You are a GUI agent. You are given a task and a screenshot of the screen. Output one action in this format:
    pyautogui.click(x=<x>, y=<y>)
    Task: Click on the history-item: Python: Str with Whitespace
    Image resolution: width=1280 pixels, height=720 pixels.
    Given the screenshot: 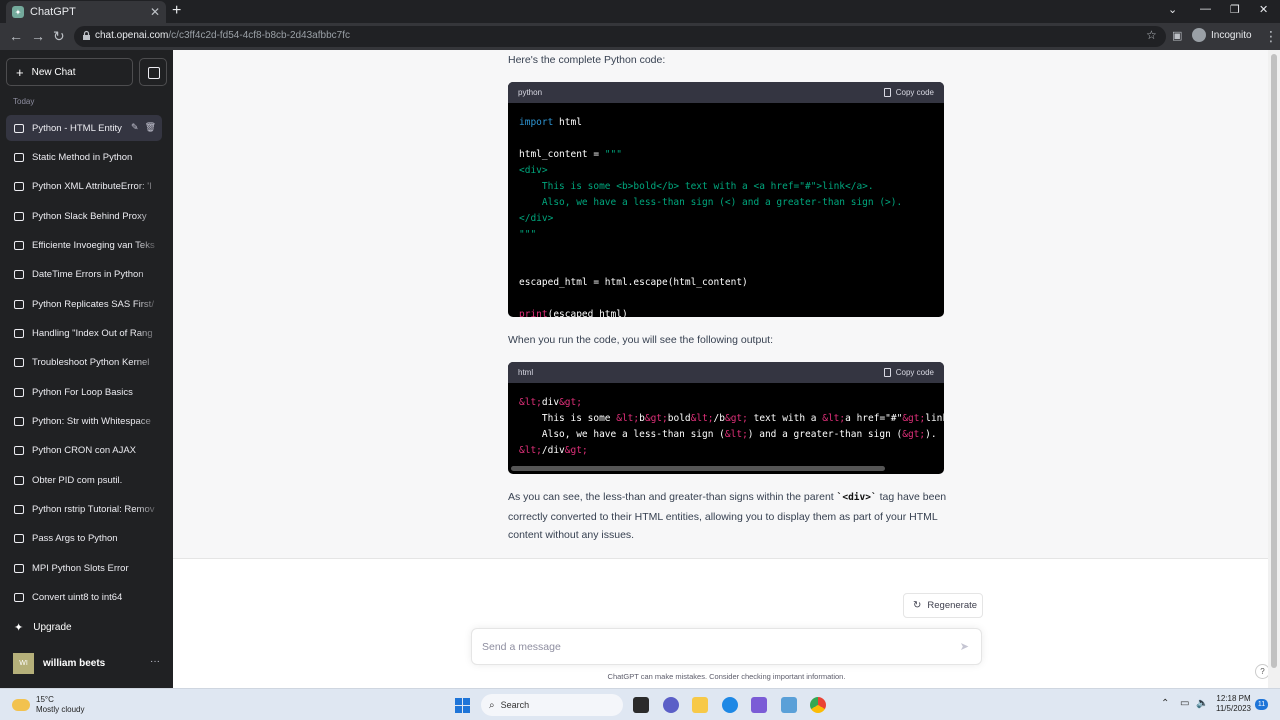 What is the action you would take?
    pyautogui.click(x=84, y=421)
    